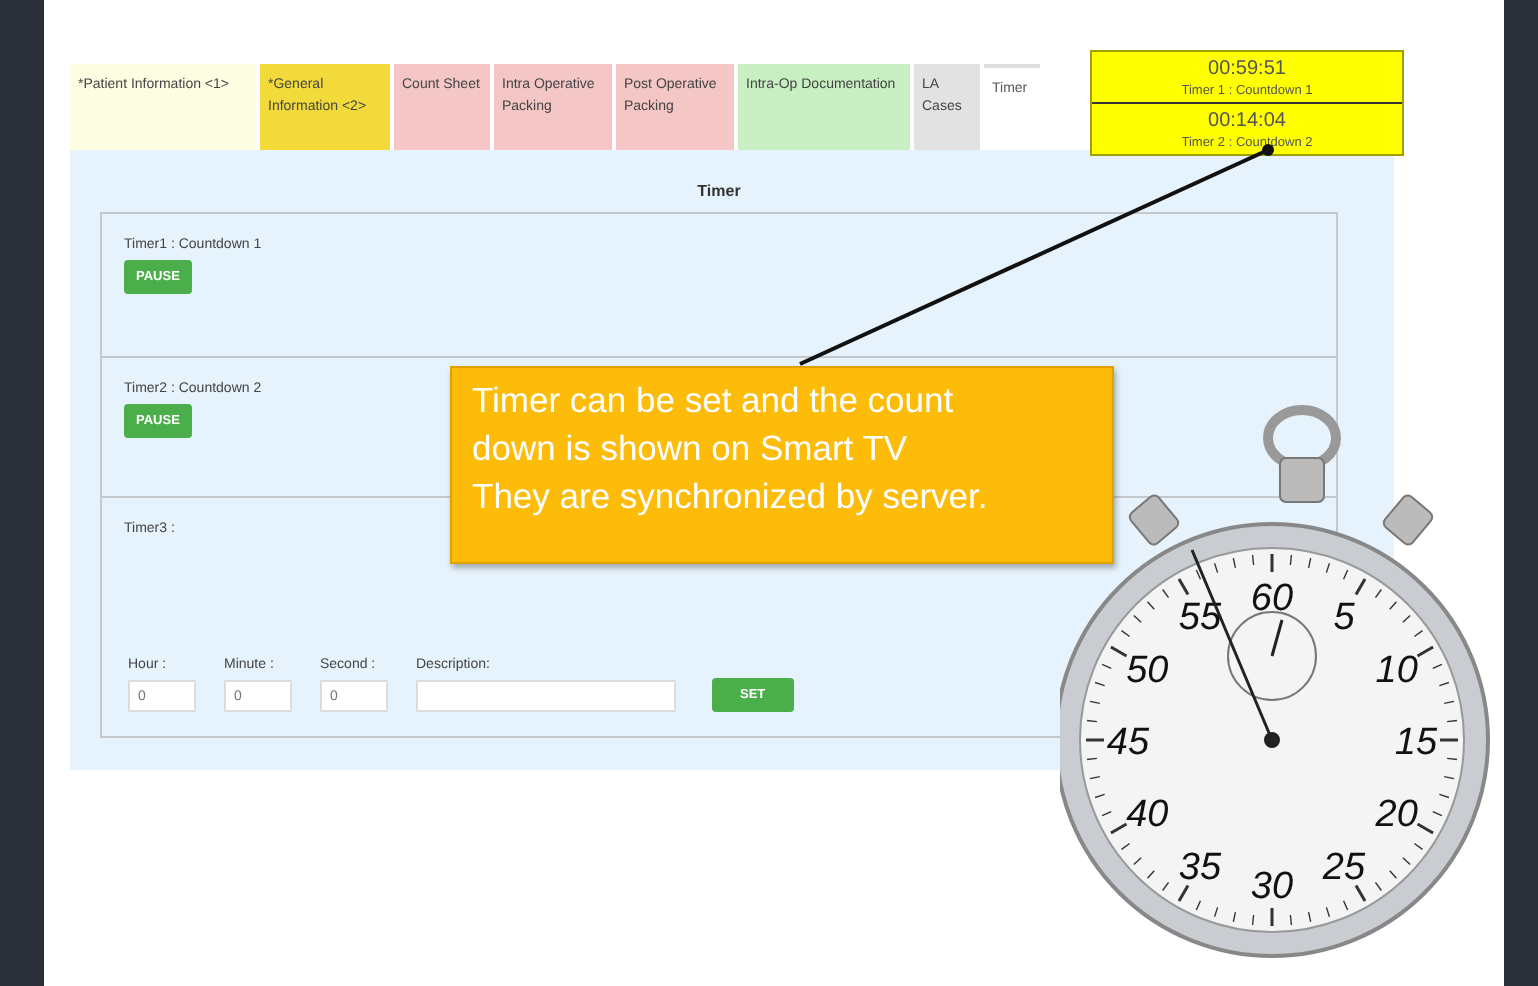  Describe the element at coordinates (1272, 740) in the screenshot. I see `hand-pivot-icon` at that location.